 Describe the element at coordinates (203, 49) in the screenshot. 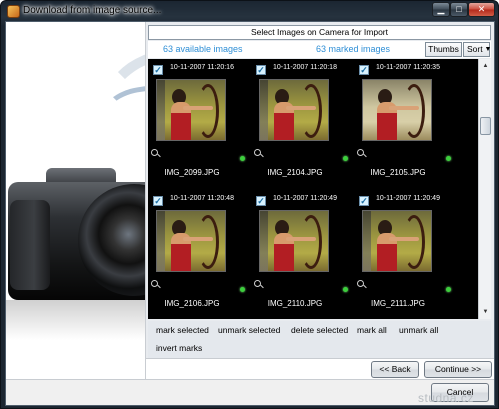

I see `available-count: 63 available images` at that location.